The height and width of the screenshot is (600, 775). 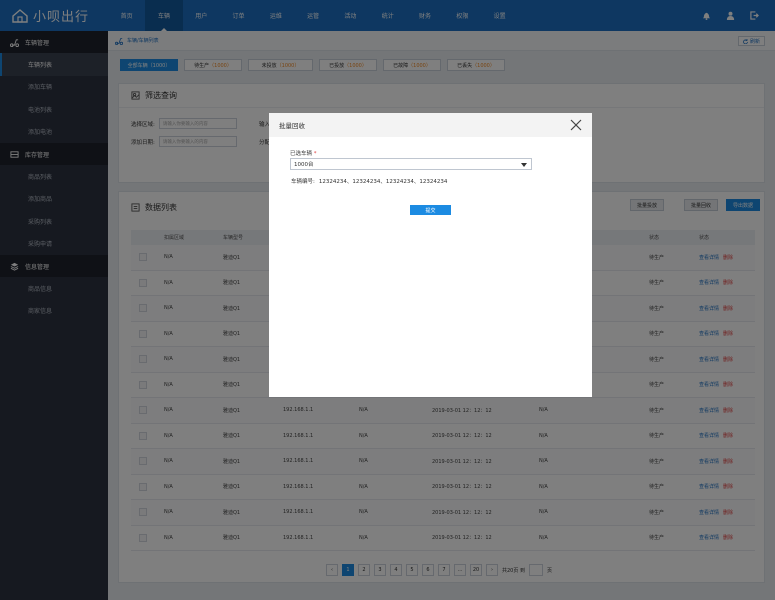 What do you see at coordinates (576, 125) in the screenshot?
I see `close-icon` at bounding box center [576, 125].